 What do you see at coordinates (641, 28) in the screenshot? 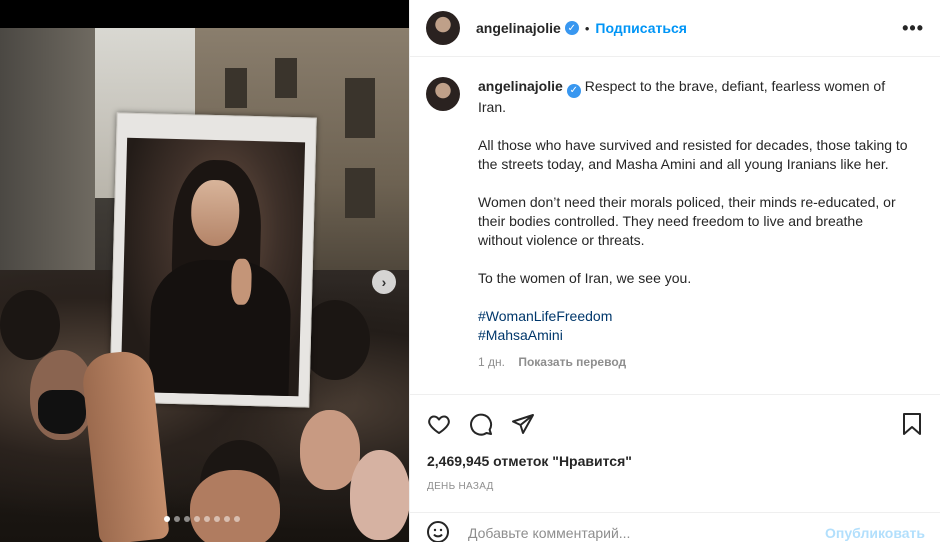
I see `follow-button: Подписаться` at bounding box center [641, 28].